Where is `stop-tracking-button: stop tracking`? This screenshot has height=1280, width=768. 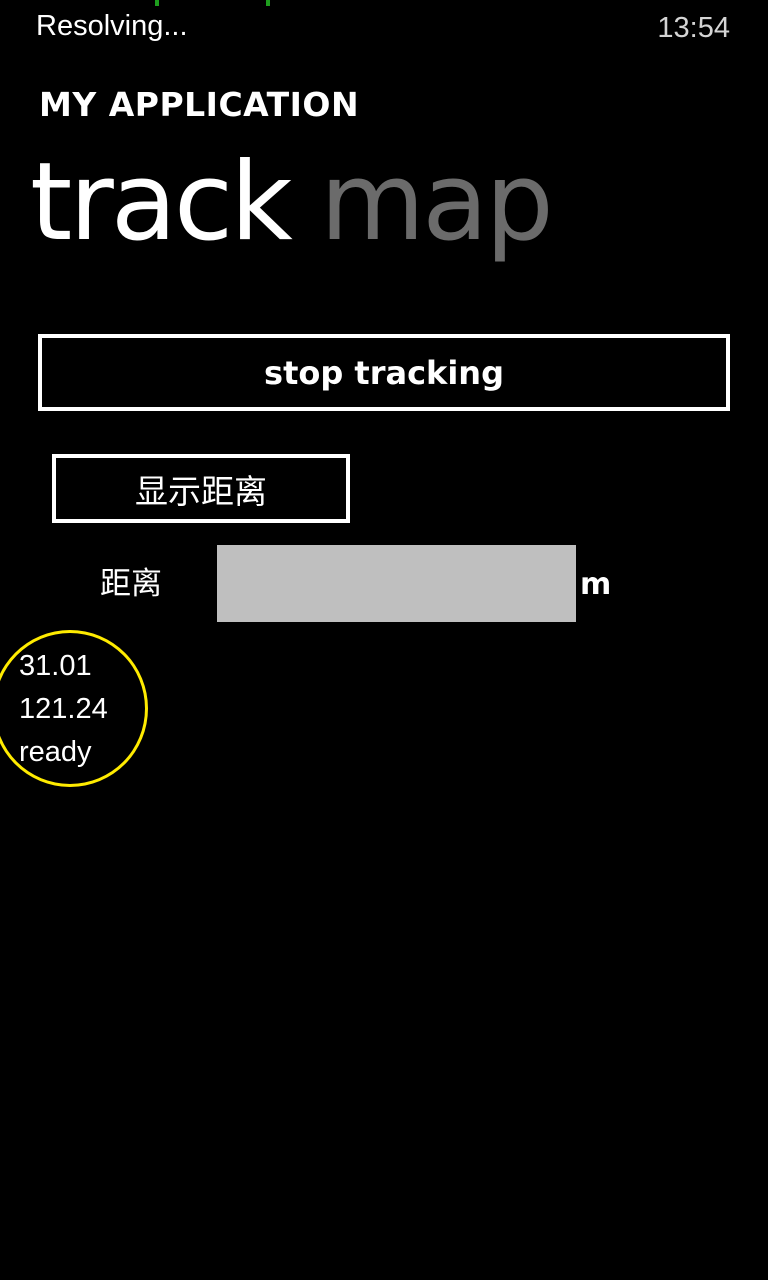
stop-tracking-button: stop tracking is located at coordinates (384, 372).